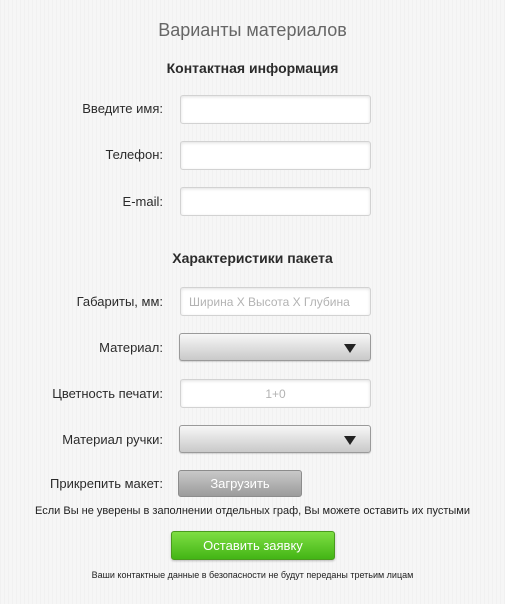  I want to click on upload-button: Загрузить, so click(240, 483).